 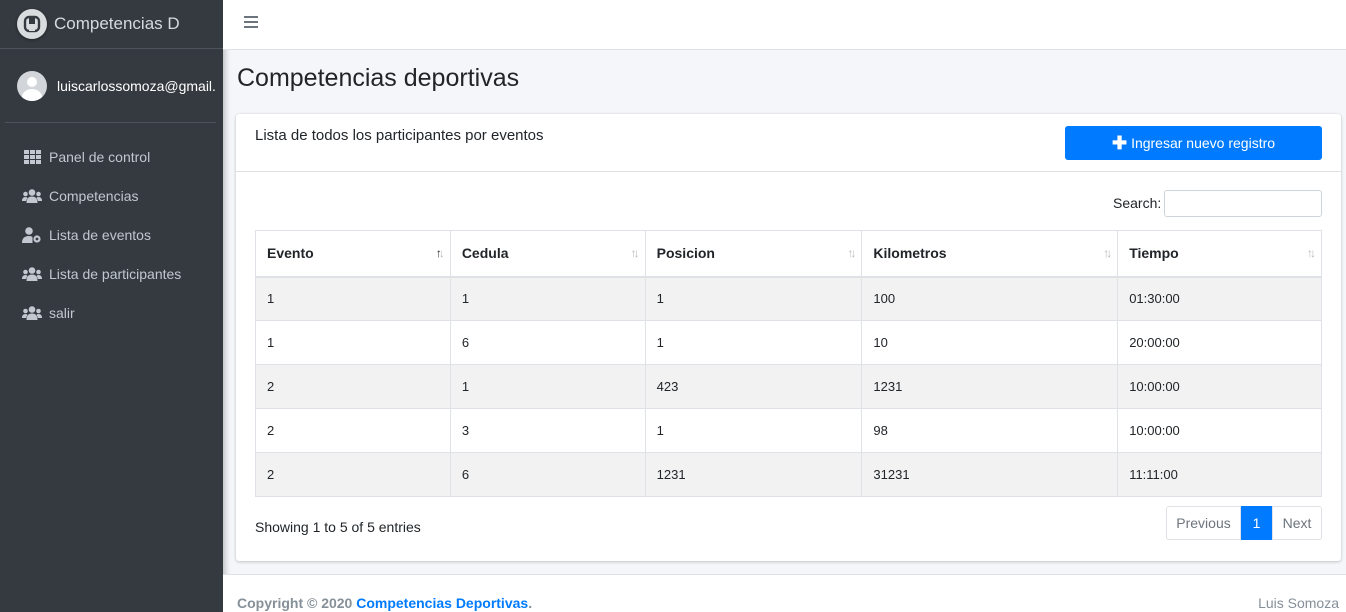 I want to click on column-header-posicion: Posicion ↑↓, so click(x=753, y=254).